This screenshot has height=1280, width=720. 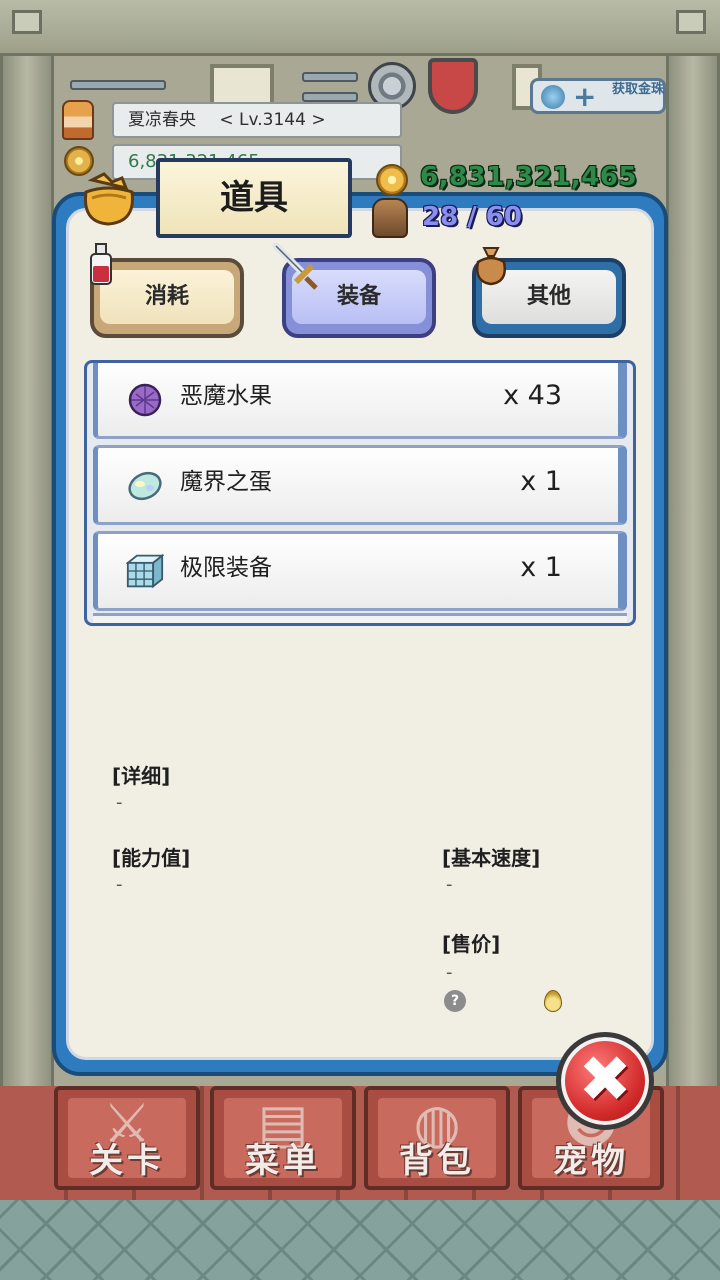 I want to click on dialog-title: 道具, so click(x=254, y=198).